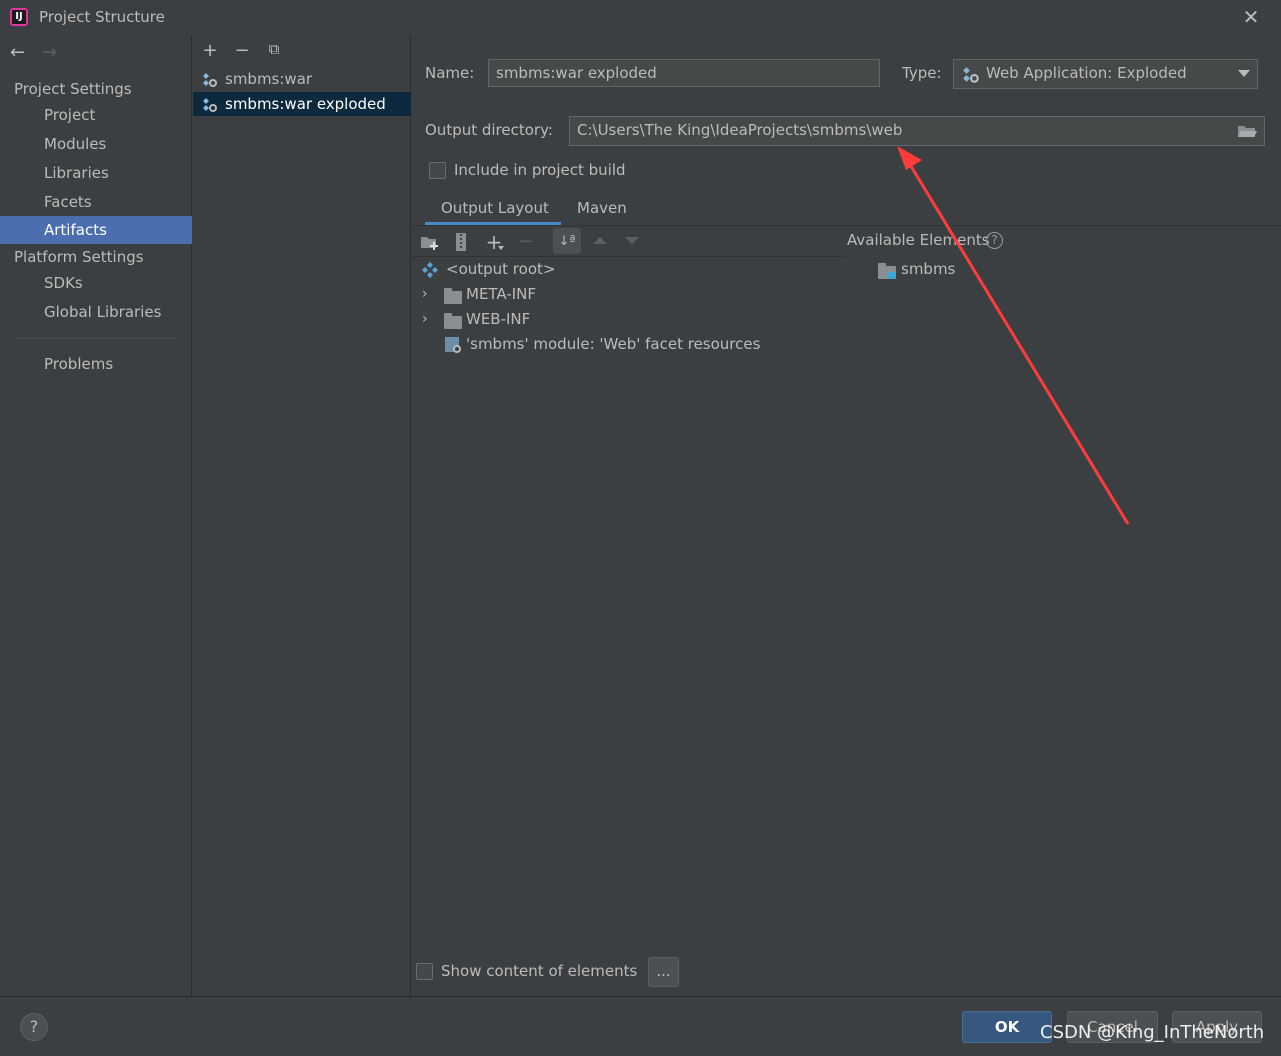 This screenshot has width=1281, height=1056. I want to click on type-select: Web Application: Exploded, so click(1105, 74).